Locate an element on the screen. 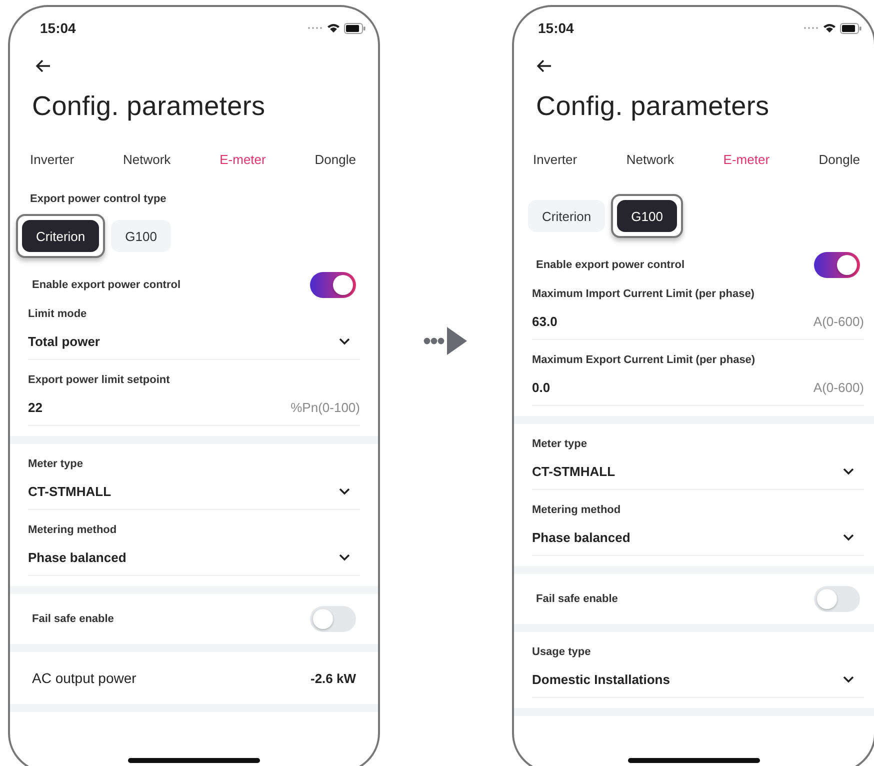 The image size is (874, 766). arrow-icon is located at coordinates (446, 341).